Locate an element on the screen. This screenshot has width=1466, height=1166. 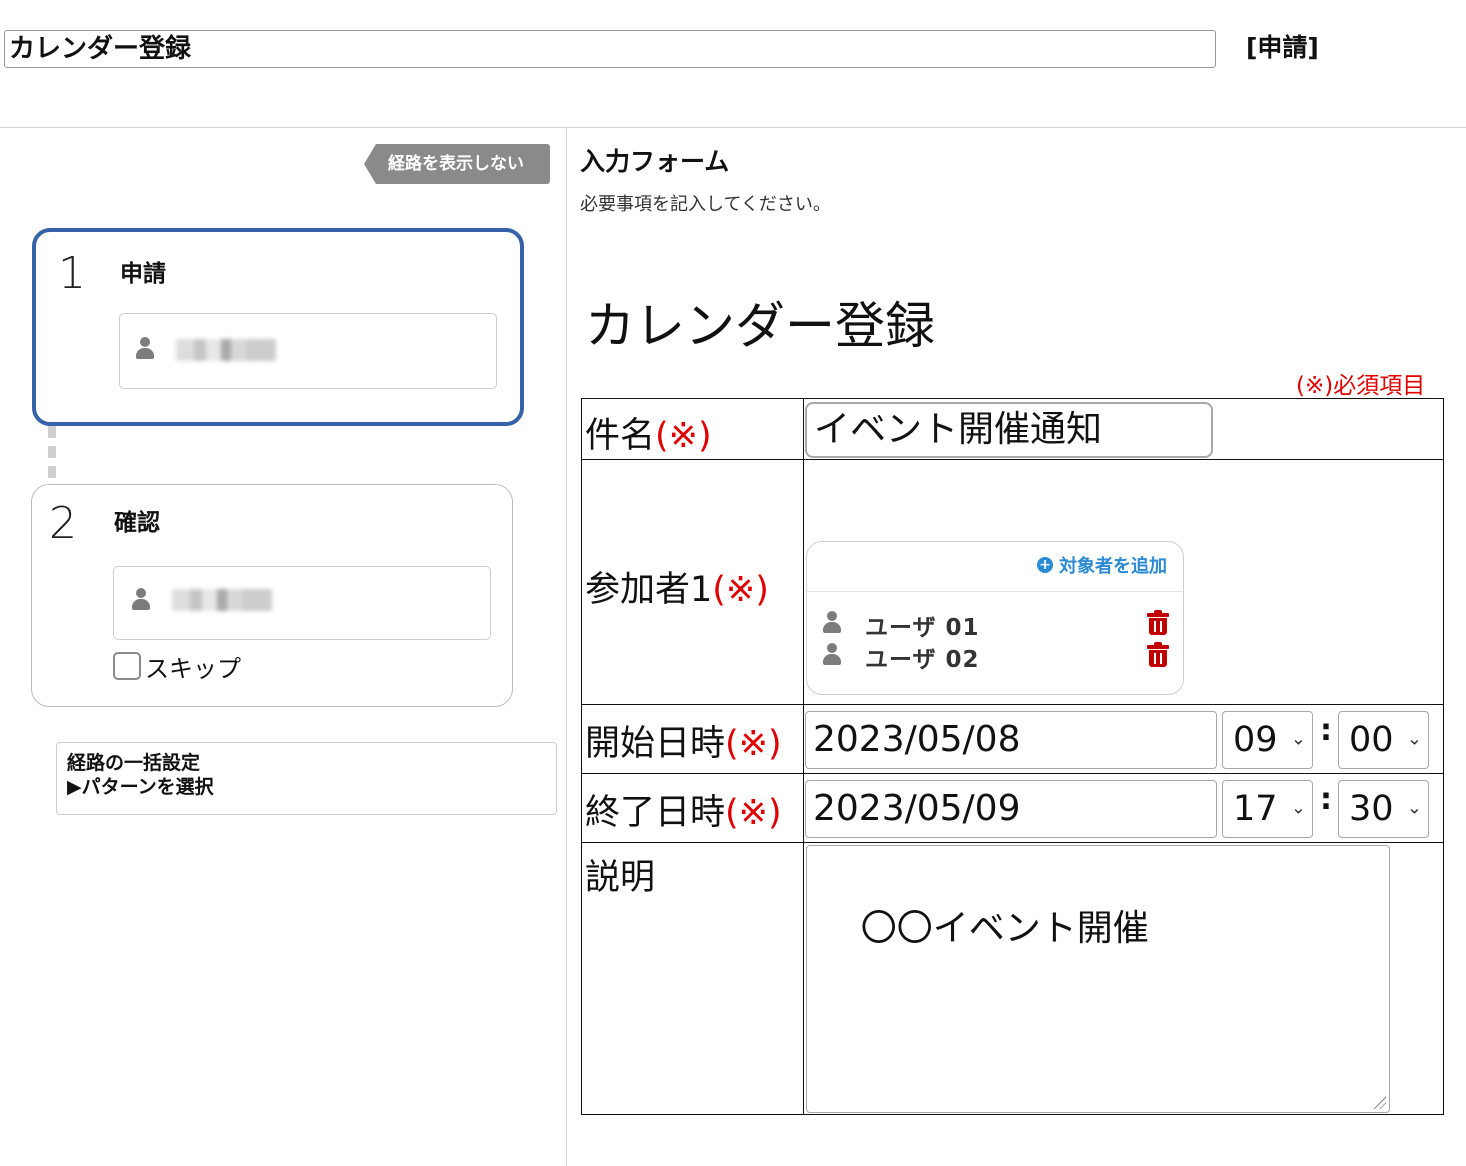
skip-checkbox is located at coordinates (127, 666).